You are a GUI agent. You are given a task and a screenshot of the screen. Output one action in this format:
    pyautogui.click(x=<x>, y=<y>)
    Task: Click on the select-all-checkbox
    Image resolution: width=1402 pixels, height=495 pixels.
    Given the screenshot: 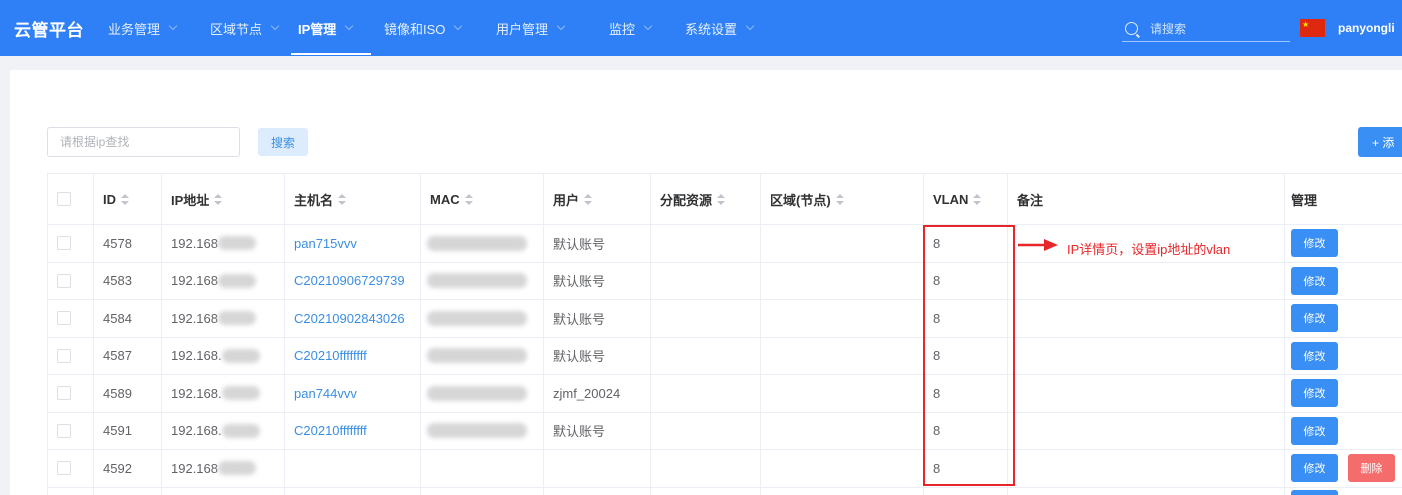 What is the action you would take?
    pyautogui.click(x=64, y=199)
    